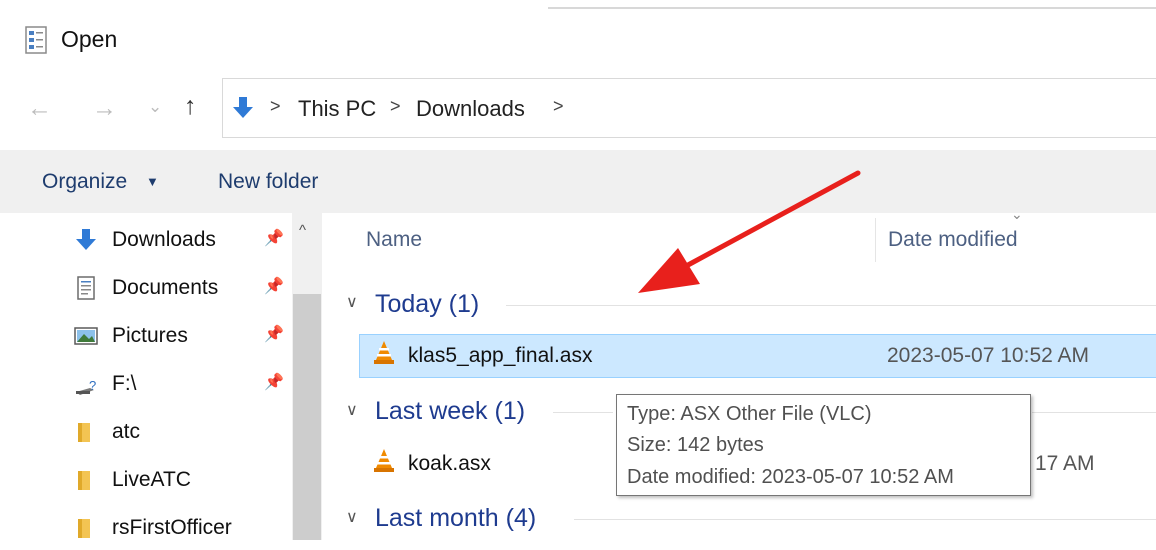 This screenshot has height=550, width=1156. What do you see at coordinates (152, 181) in the screenshot?
I see `dropdown-caret-icon: ▼` at bounding box center [152, 181].